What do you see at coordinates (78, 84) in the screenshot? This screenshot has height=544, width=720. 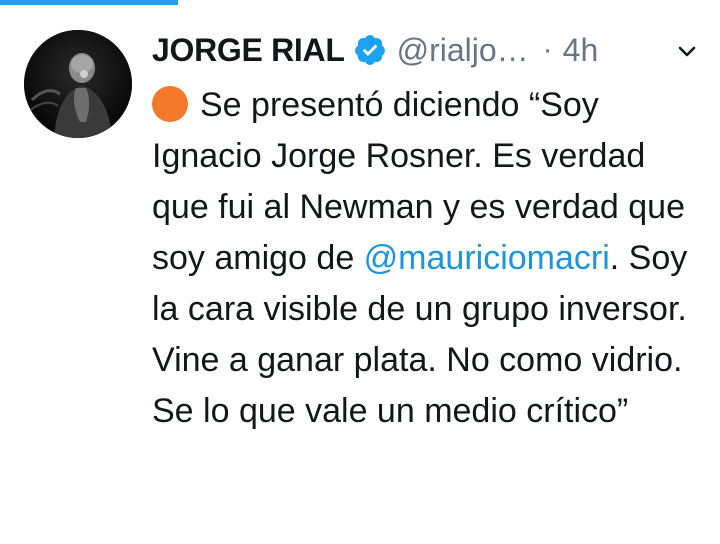 I see `avatar` at bounding box center [78, 84].